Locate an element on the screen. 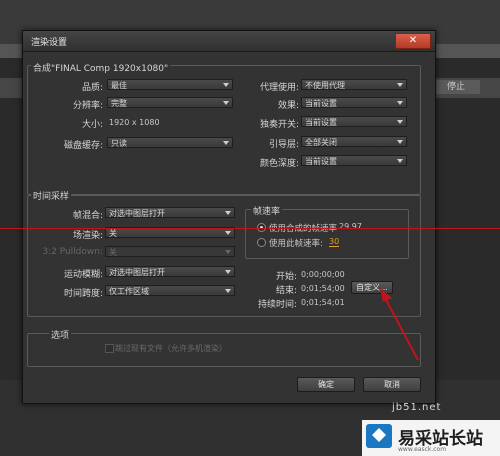 This screenshot has height=456, width=500. annotation-arrow-icon is located at coordinates (399, 324).